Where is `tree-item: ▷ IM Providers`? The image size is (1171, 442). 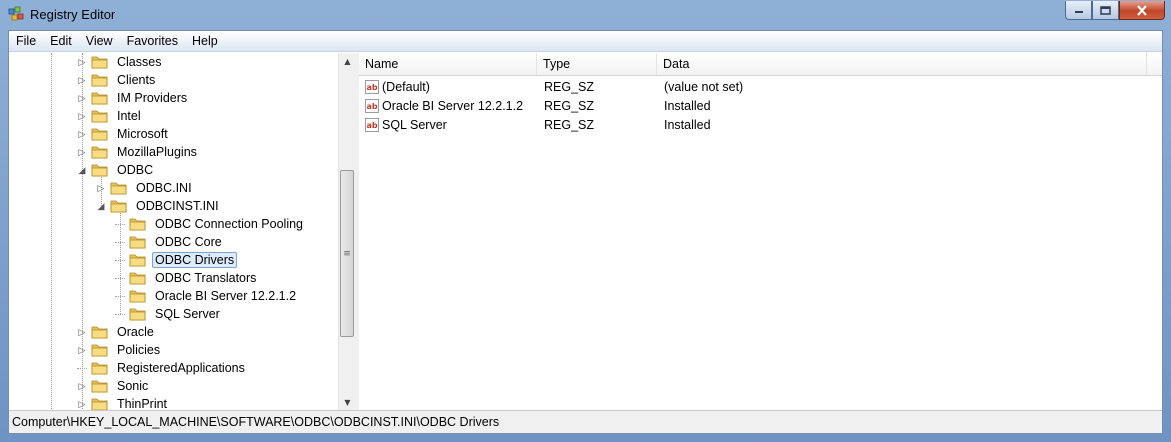
tree-item: ▷ IM Providers is located at coordinates (133, 98).